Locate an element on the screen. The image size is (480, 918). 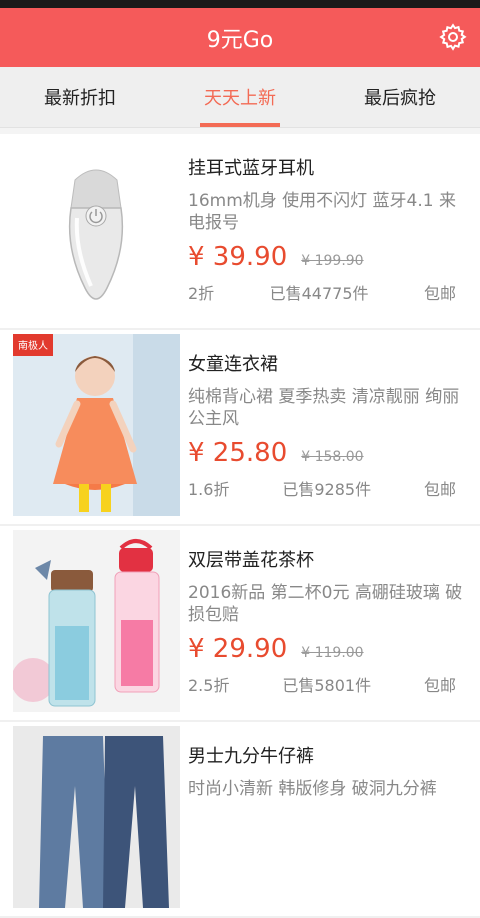
product-desc: 时尚小清新 韩版修身 破洞九分裤 is located at coordinates (312, 789).